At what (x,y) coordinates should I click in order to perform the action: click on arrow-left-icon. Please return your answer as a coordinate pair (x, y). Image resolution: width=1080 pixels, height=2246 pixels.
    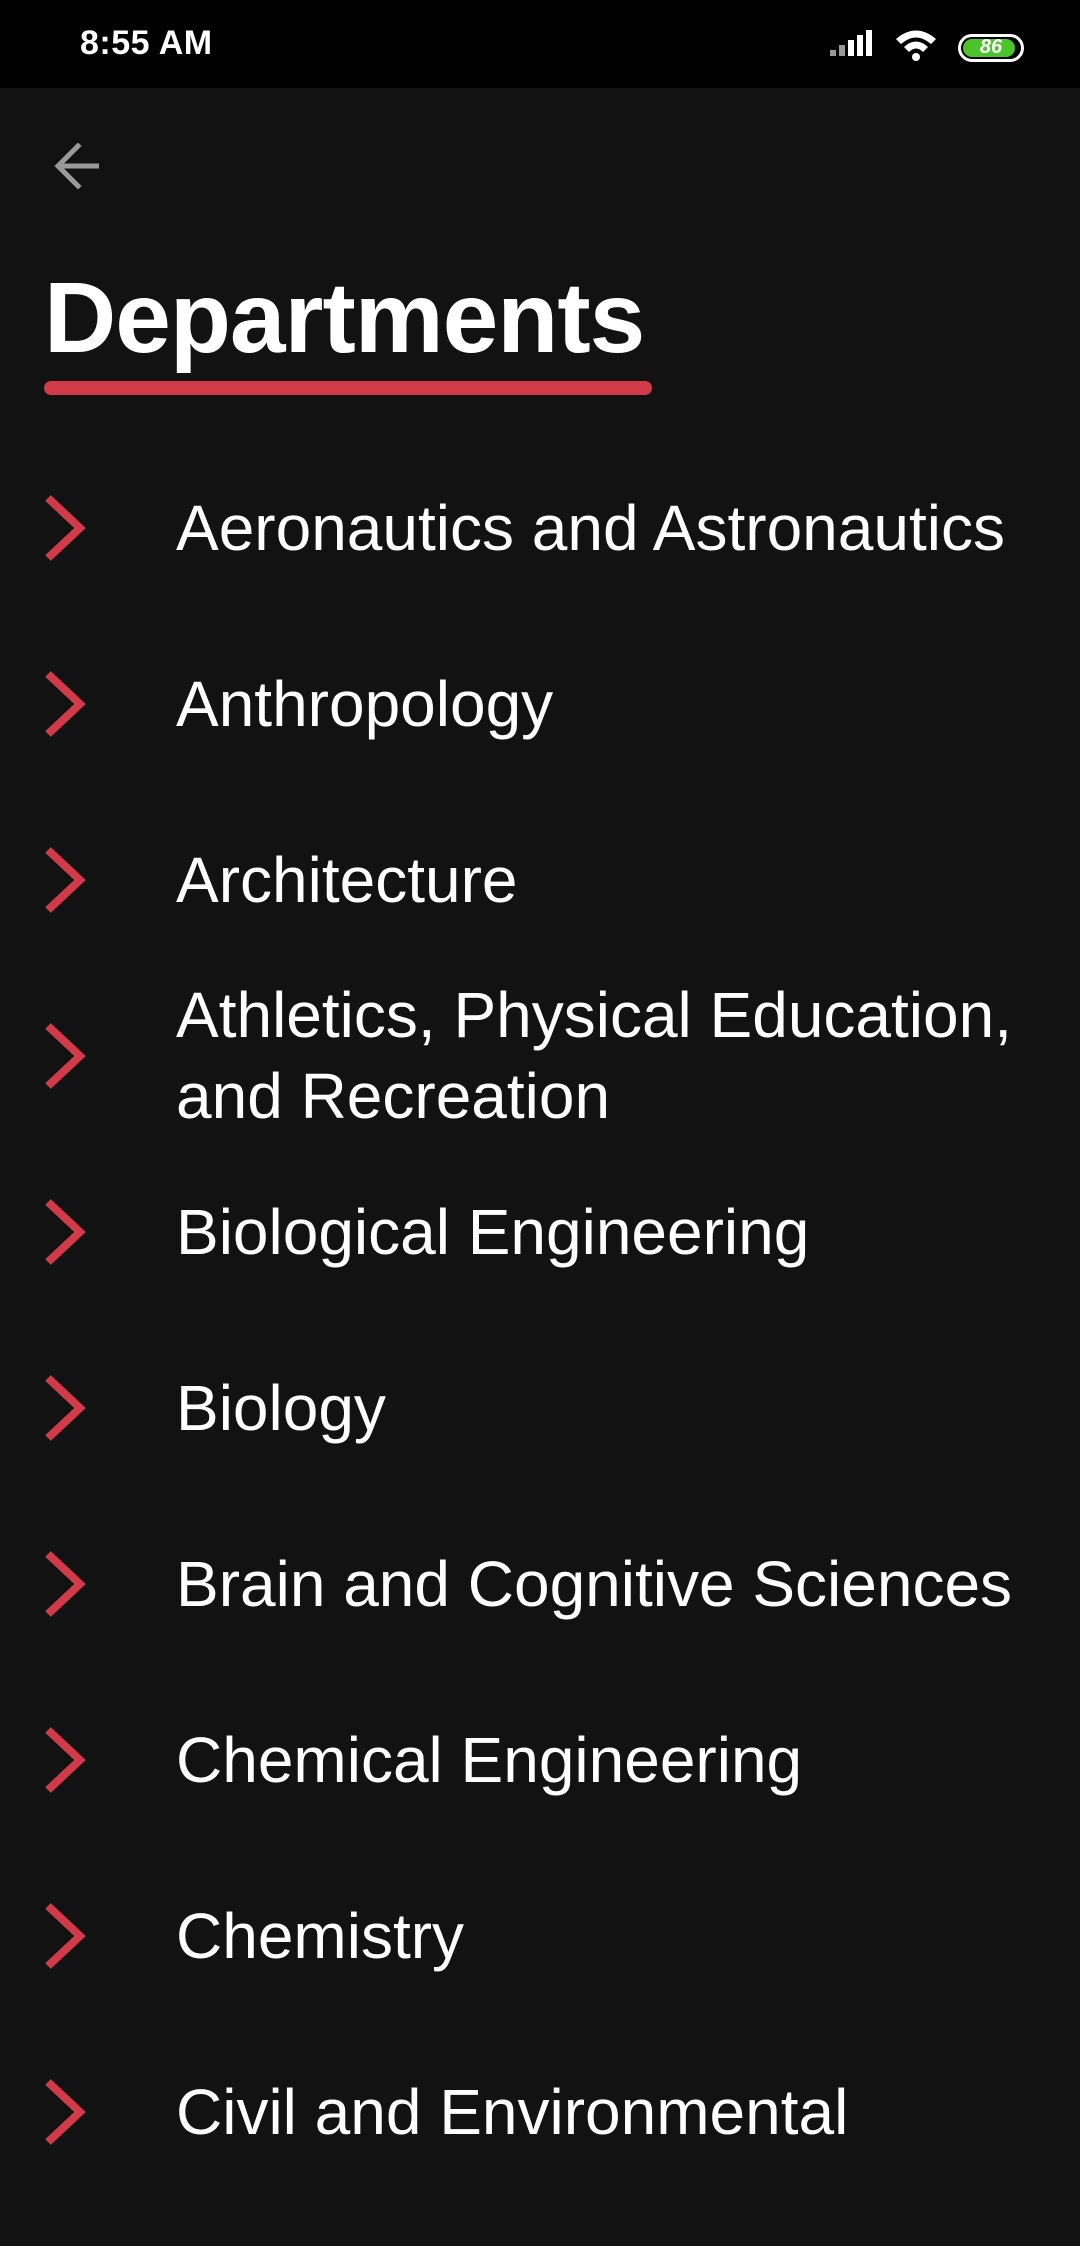
    Looking at the image, I should click on (78, 167).